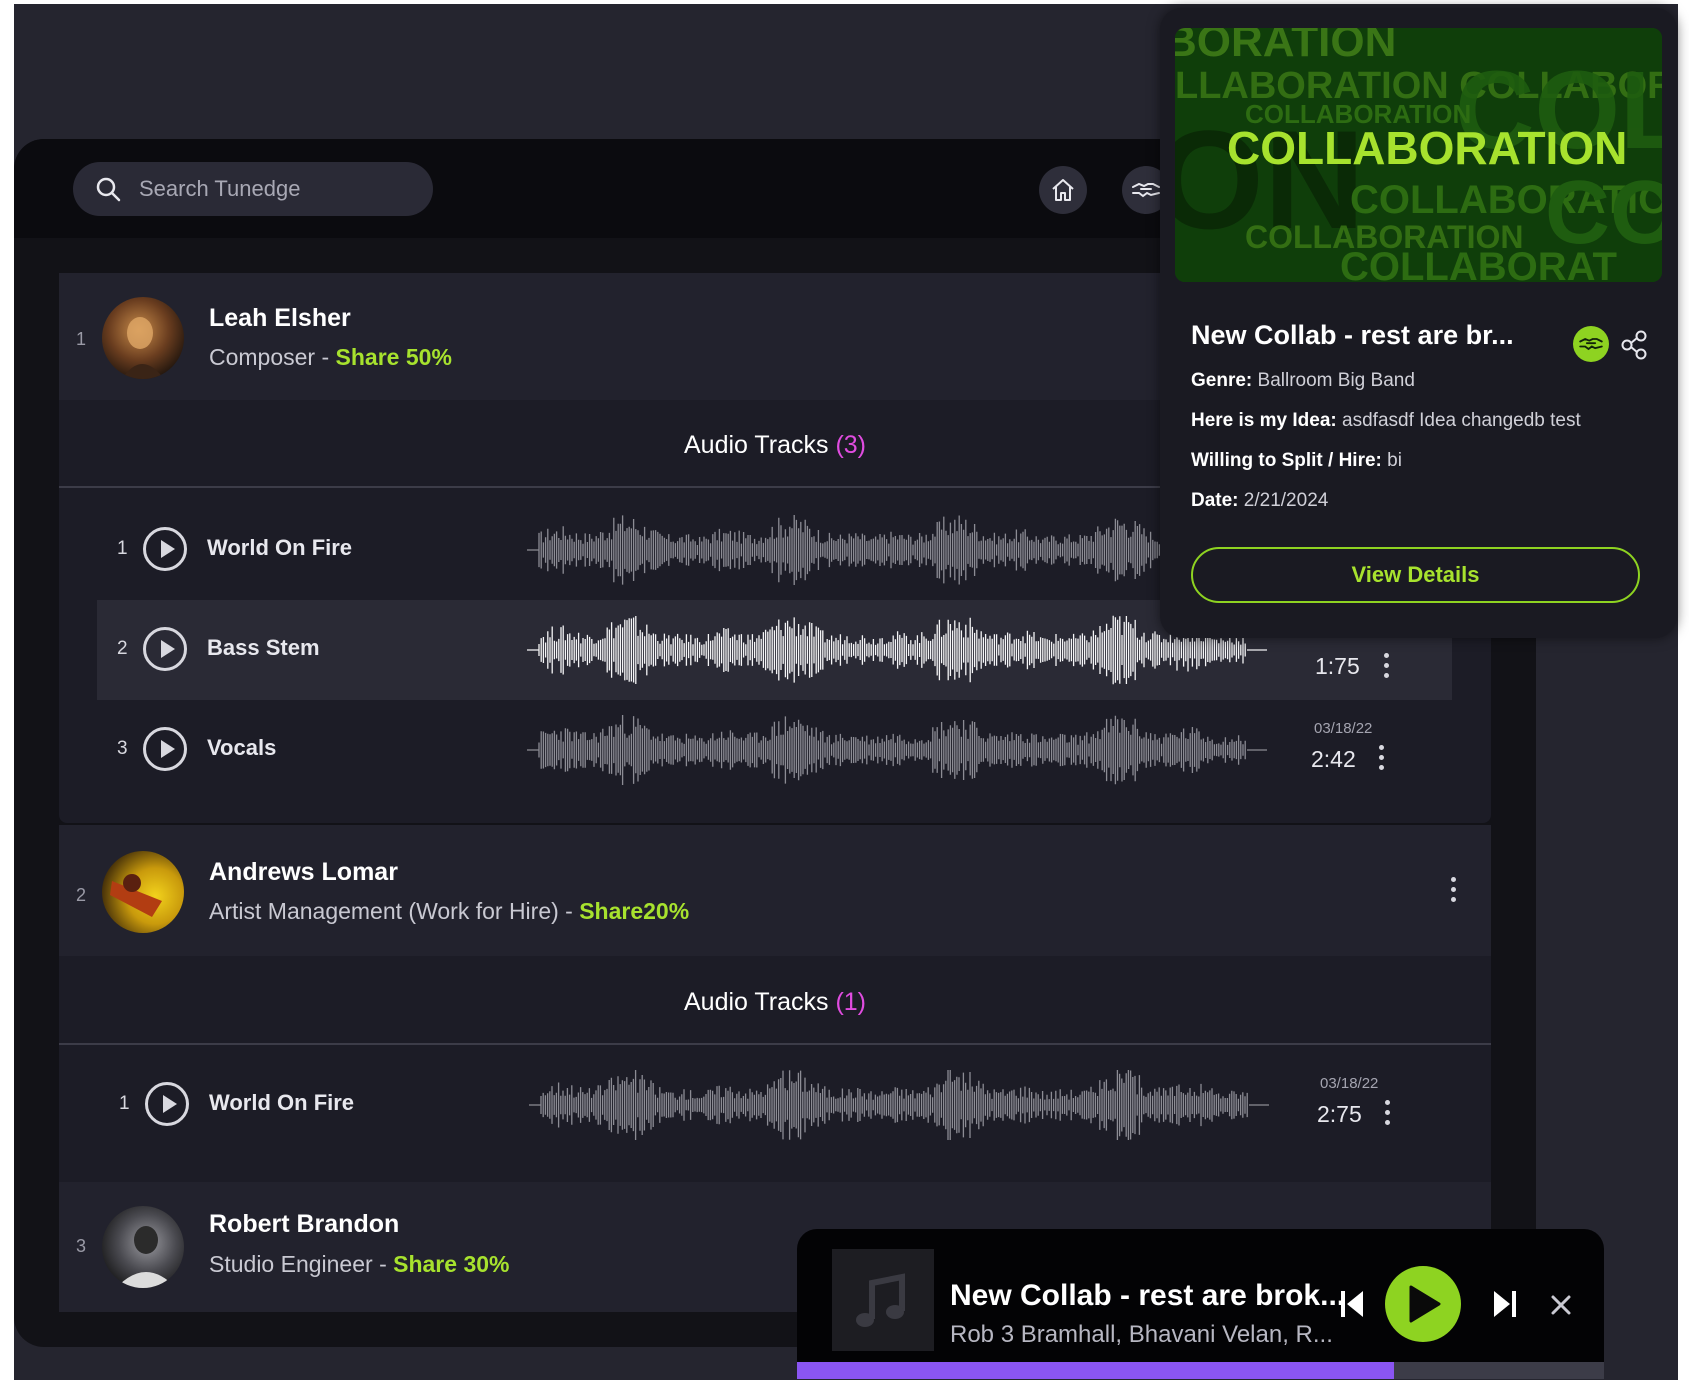 The image size is (1689, 1386). What do you see at coordinates (272, 357) in the screenshot?
I see `role-text: Composer -` at bounding box center [272, 357].